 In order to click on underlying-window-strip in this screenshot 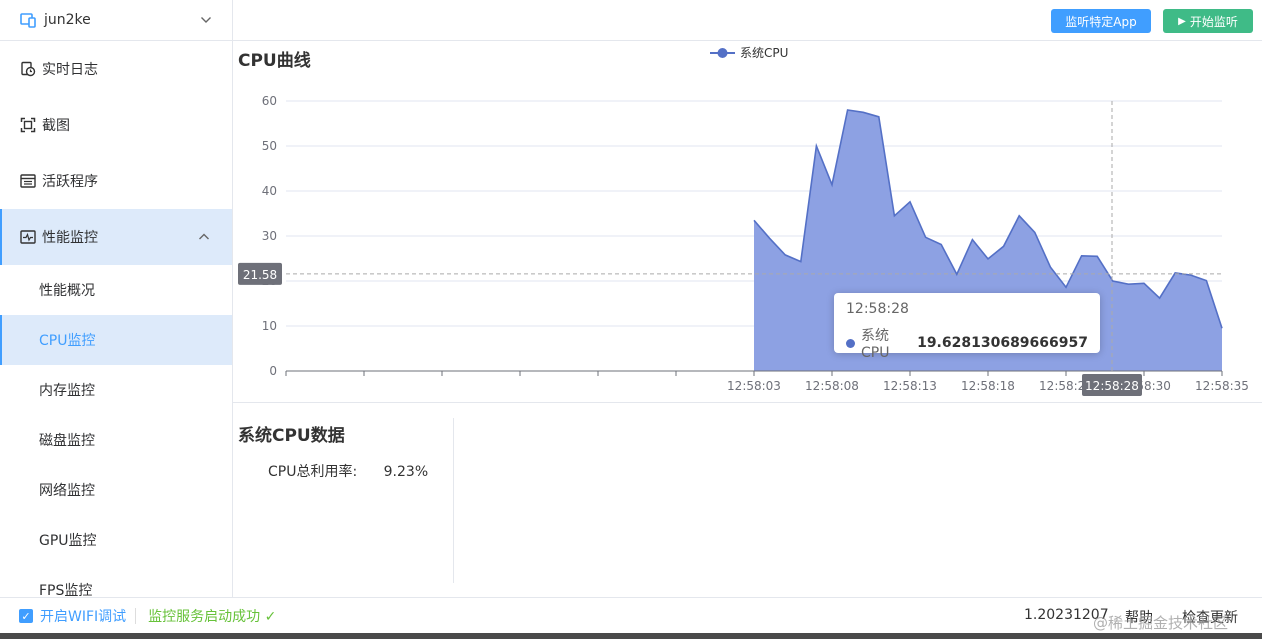, I will do `click(631, 636)`.